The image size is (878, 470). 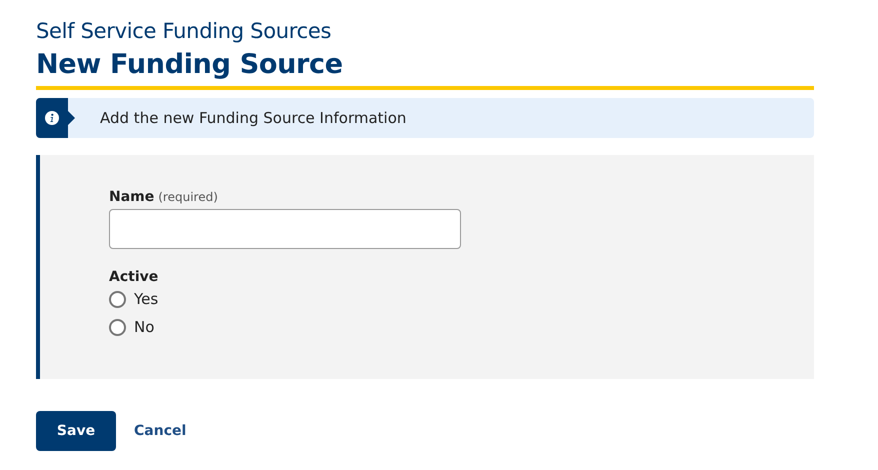 What do you see at coordinates (160, 431) in the screenshot?
I see `cancel-link: Cancel` at bounding box center [160, 431].